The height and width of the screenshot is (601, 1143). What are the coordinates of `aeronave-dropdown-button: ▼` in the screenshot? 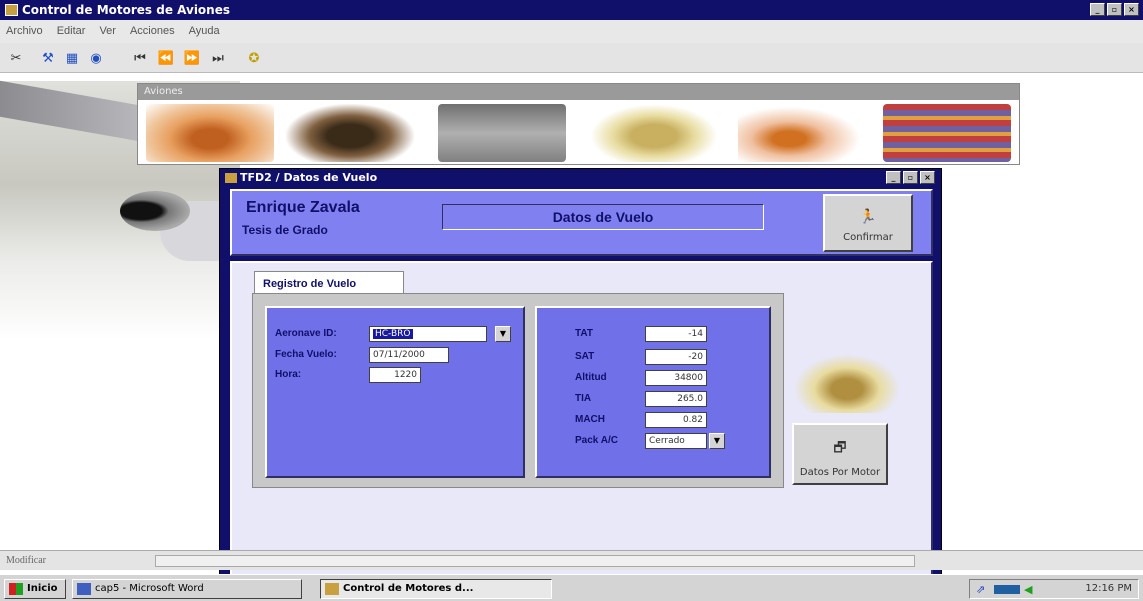 It's located at (503, 334).